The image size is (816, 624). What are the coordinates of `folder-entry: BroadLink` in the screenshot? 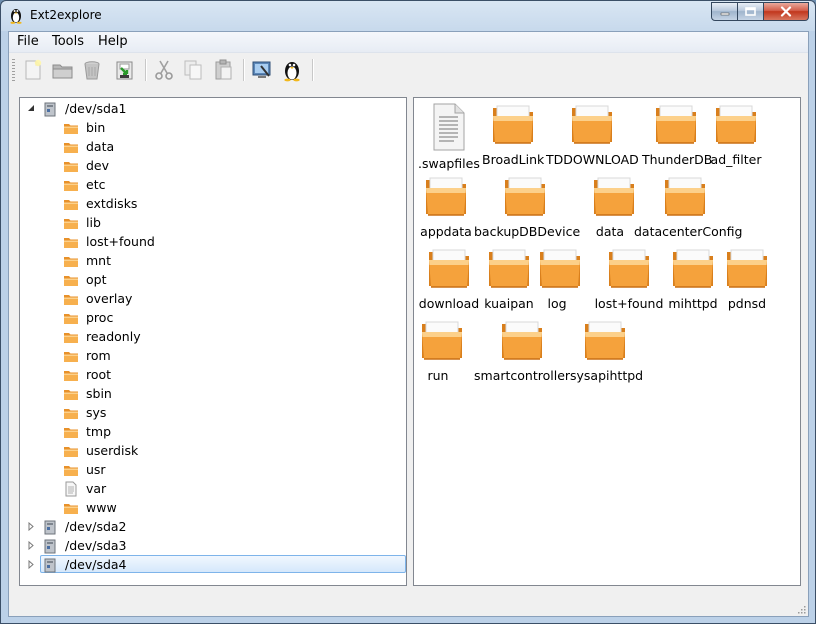 It's located at (513, 134).